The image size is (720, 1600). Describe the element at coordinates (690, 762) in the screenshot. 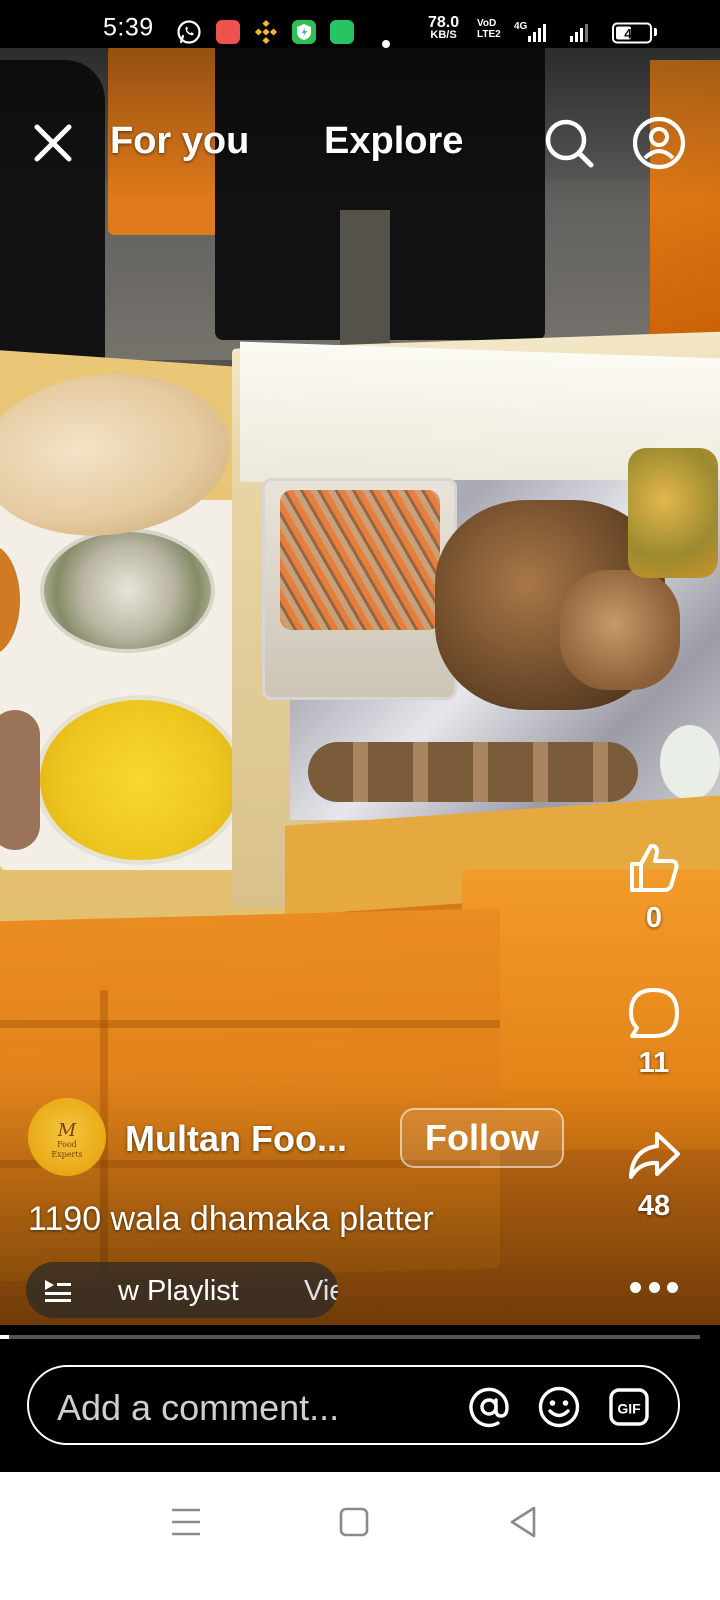

I see `food-onion` at that location.